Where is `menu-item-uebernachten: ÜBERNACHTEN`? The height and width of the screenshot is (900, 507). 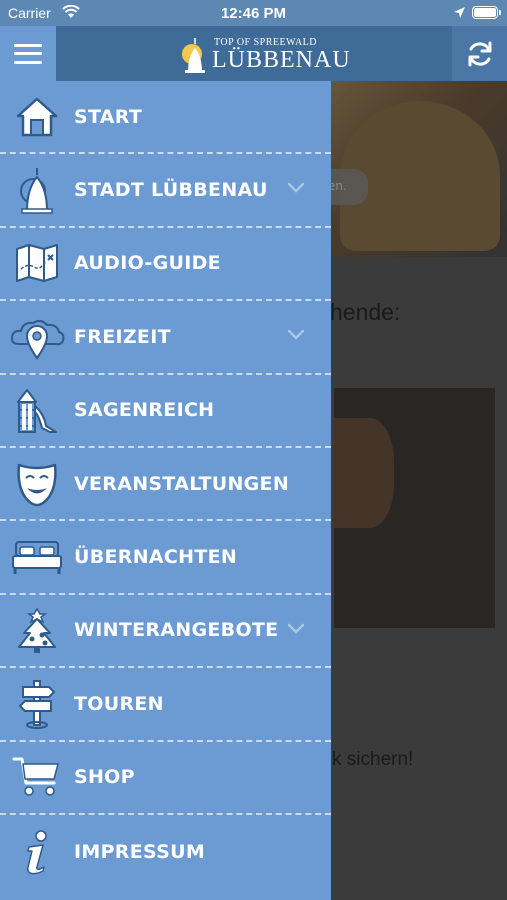 menu-item-uebernachten: ÜBERNACHTEN is located at coordinates (165, 558).